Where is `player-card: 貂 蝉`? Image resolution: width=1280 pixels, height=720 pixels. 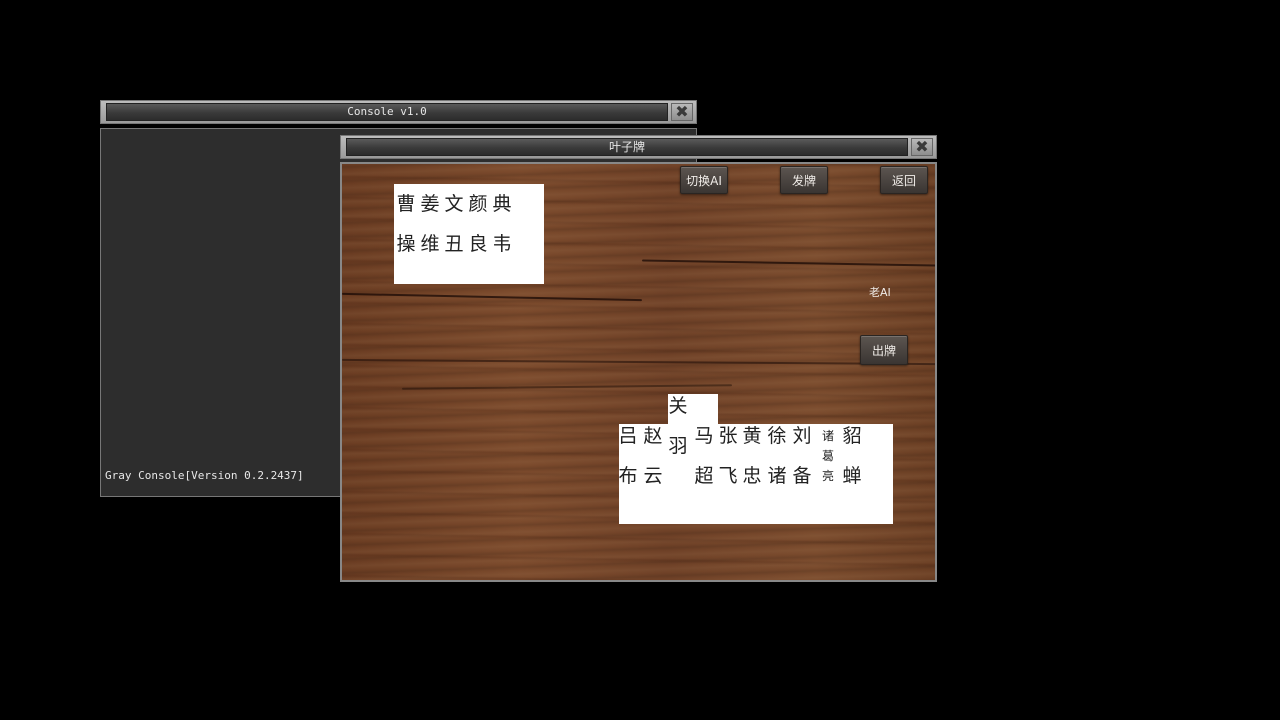
player-card: 貂 蝉 is located at coordinates (852, 456).